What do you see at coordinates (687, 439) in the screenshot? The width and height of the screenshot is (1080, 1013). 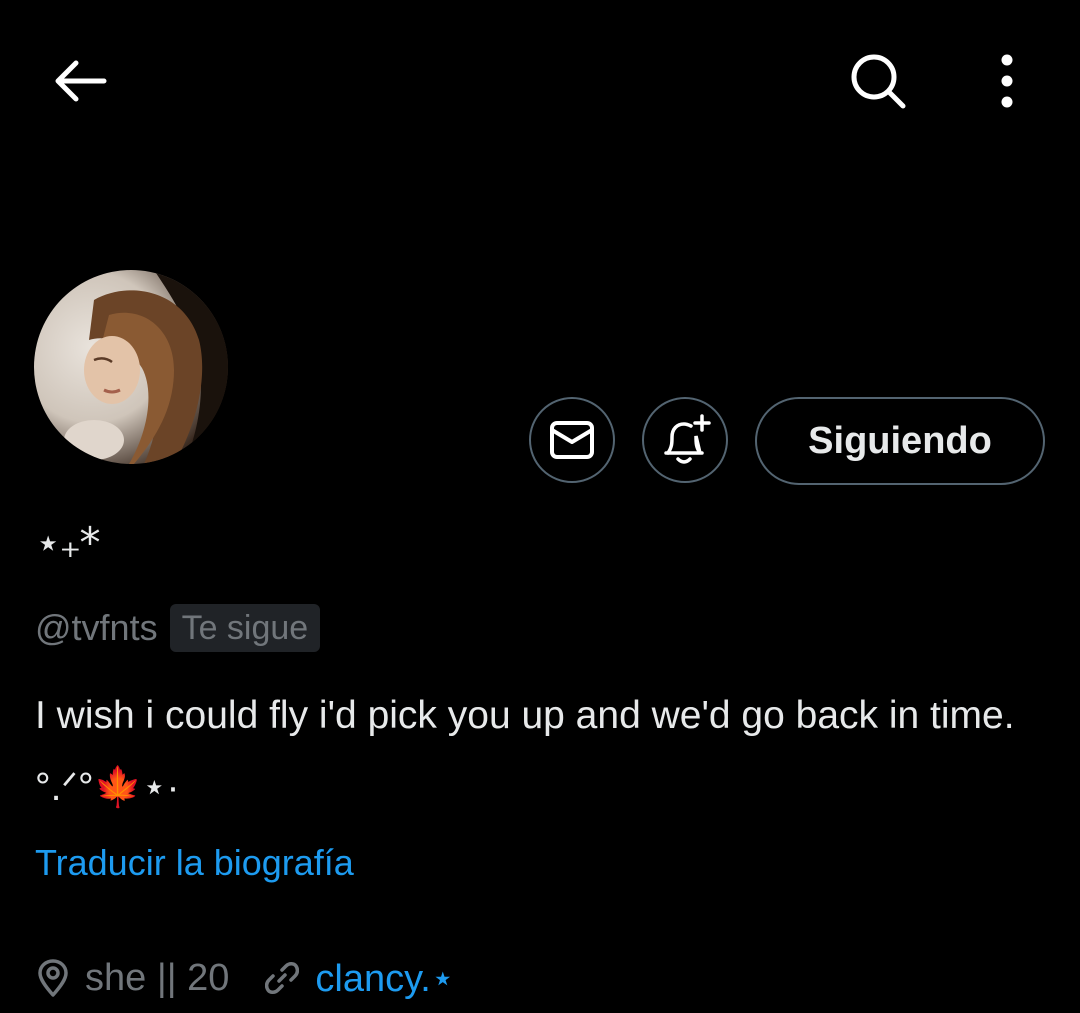 I see `bell-plus-icon` at bounding box center [687, 439].